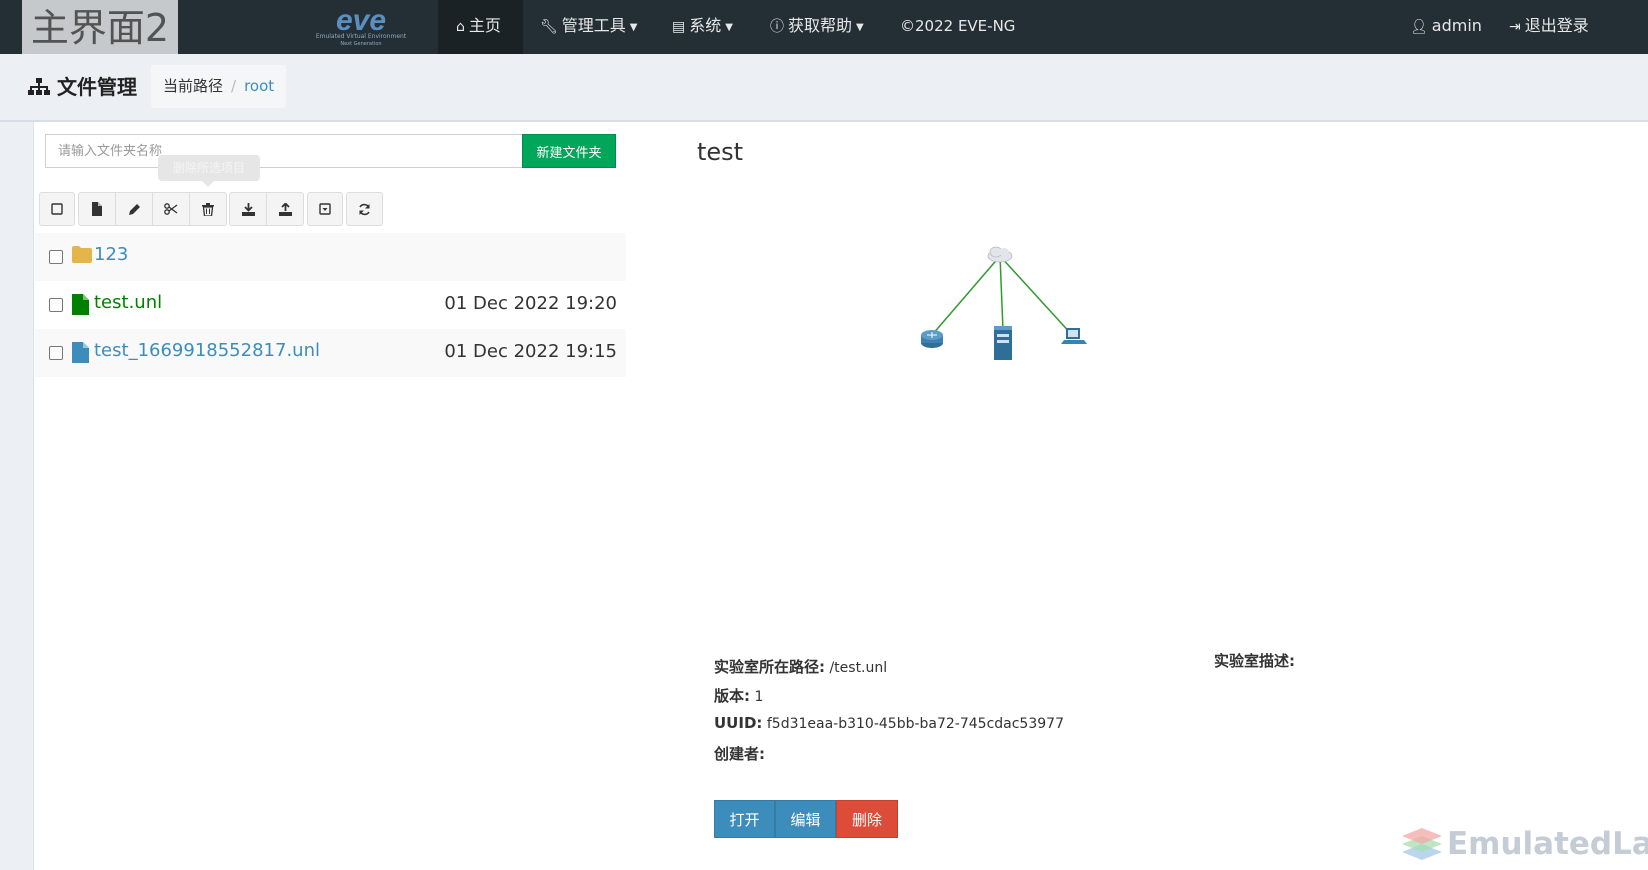  Describe the element at coordinates (958, 26) in the screenshot. I see `nav-copyright: ©2022 EVE-NG` at that location.